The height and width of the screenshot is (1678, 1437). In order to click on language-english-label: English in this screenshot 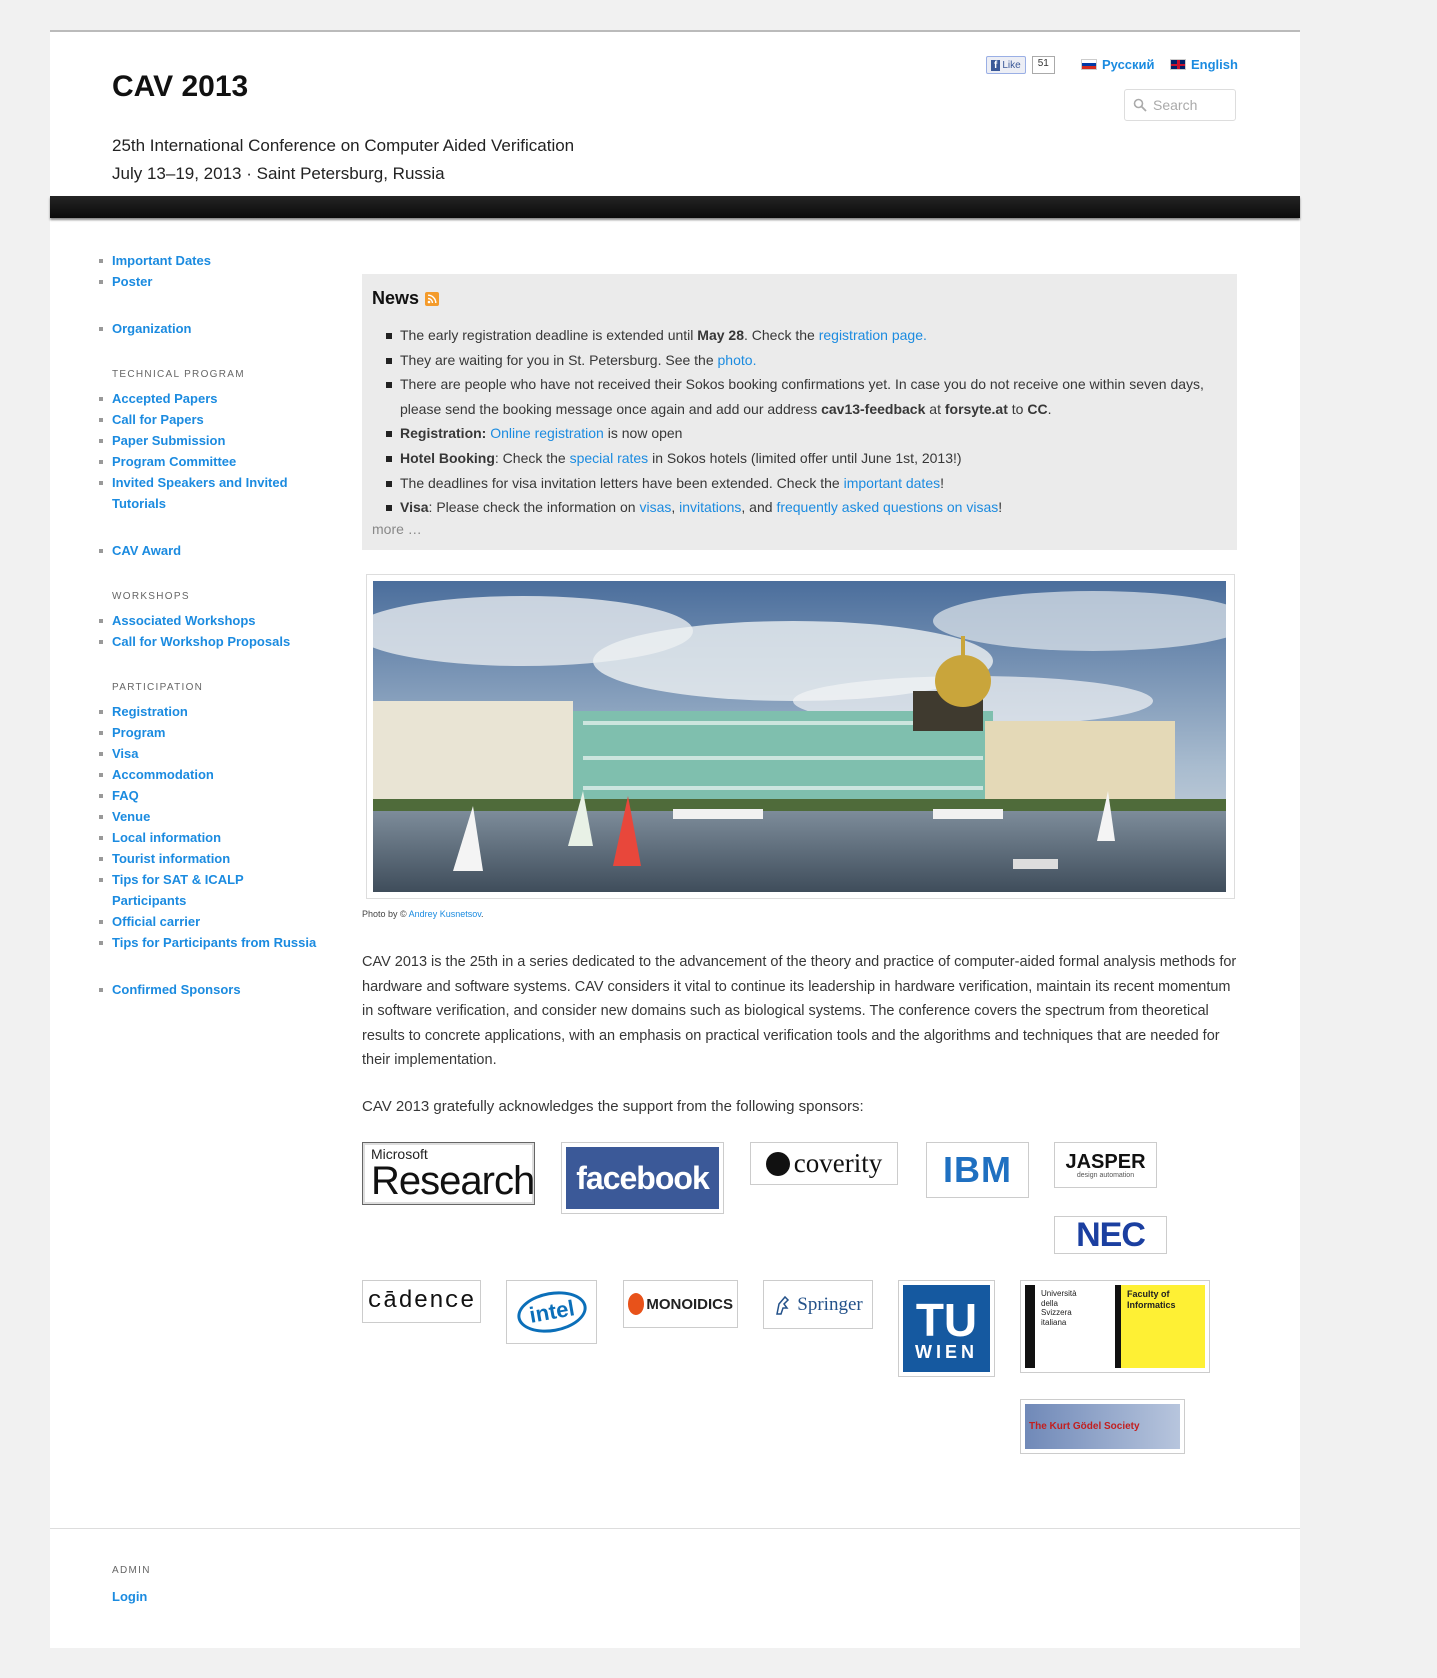, I will do `click(1214, 64)`.